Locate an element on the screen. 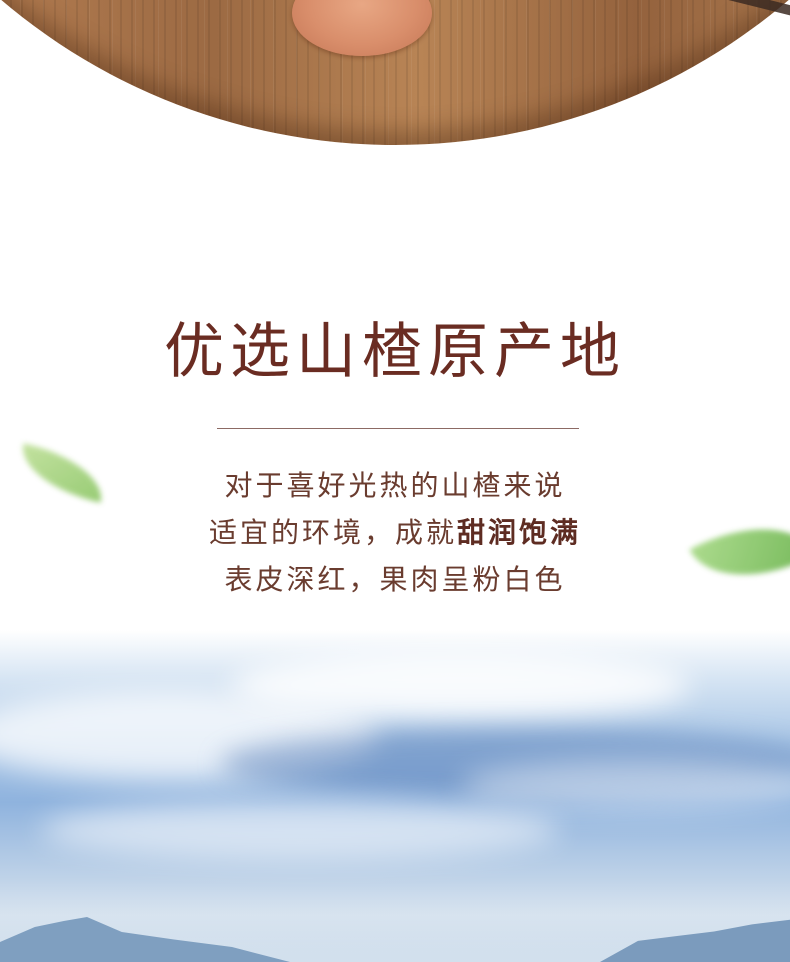  description-block: 对于喜好光热的山楂来说 适宜的环境，成就甜润饱满 表皮深红，果肉呈粉白色 is located at coordinates (395, 532).